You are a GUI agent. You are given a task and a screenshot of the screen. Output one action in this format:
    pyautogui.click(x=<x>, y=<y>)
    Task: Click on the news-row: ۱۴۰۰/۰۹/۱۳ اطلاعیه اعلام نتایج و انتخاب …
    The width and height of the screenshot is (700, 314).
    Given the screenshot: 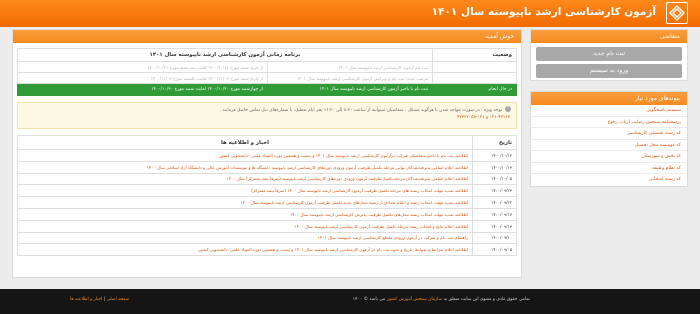 What is the action you would take?
    pyautogui.click(x=267, y=226)
    